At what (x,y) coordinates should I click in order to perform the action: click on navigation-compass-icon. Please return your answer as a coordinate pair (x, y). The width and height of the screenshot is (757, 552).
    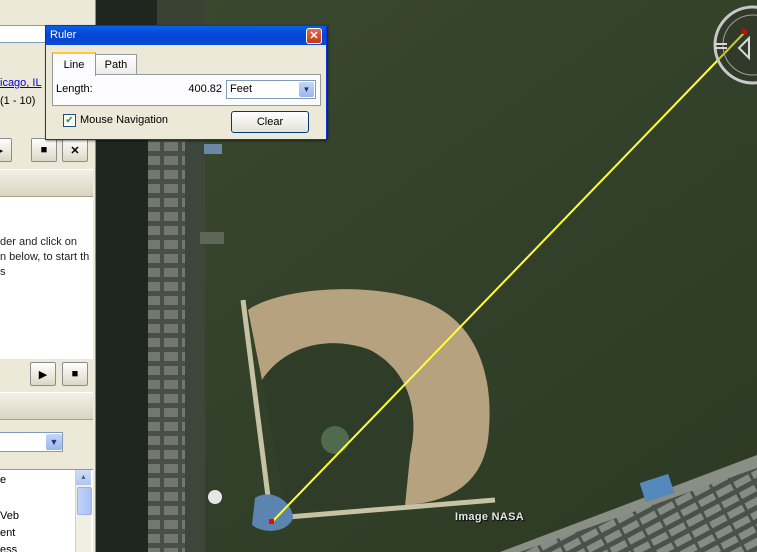
    Looking at the image, I should click on (735, 50).